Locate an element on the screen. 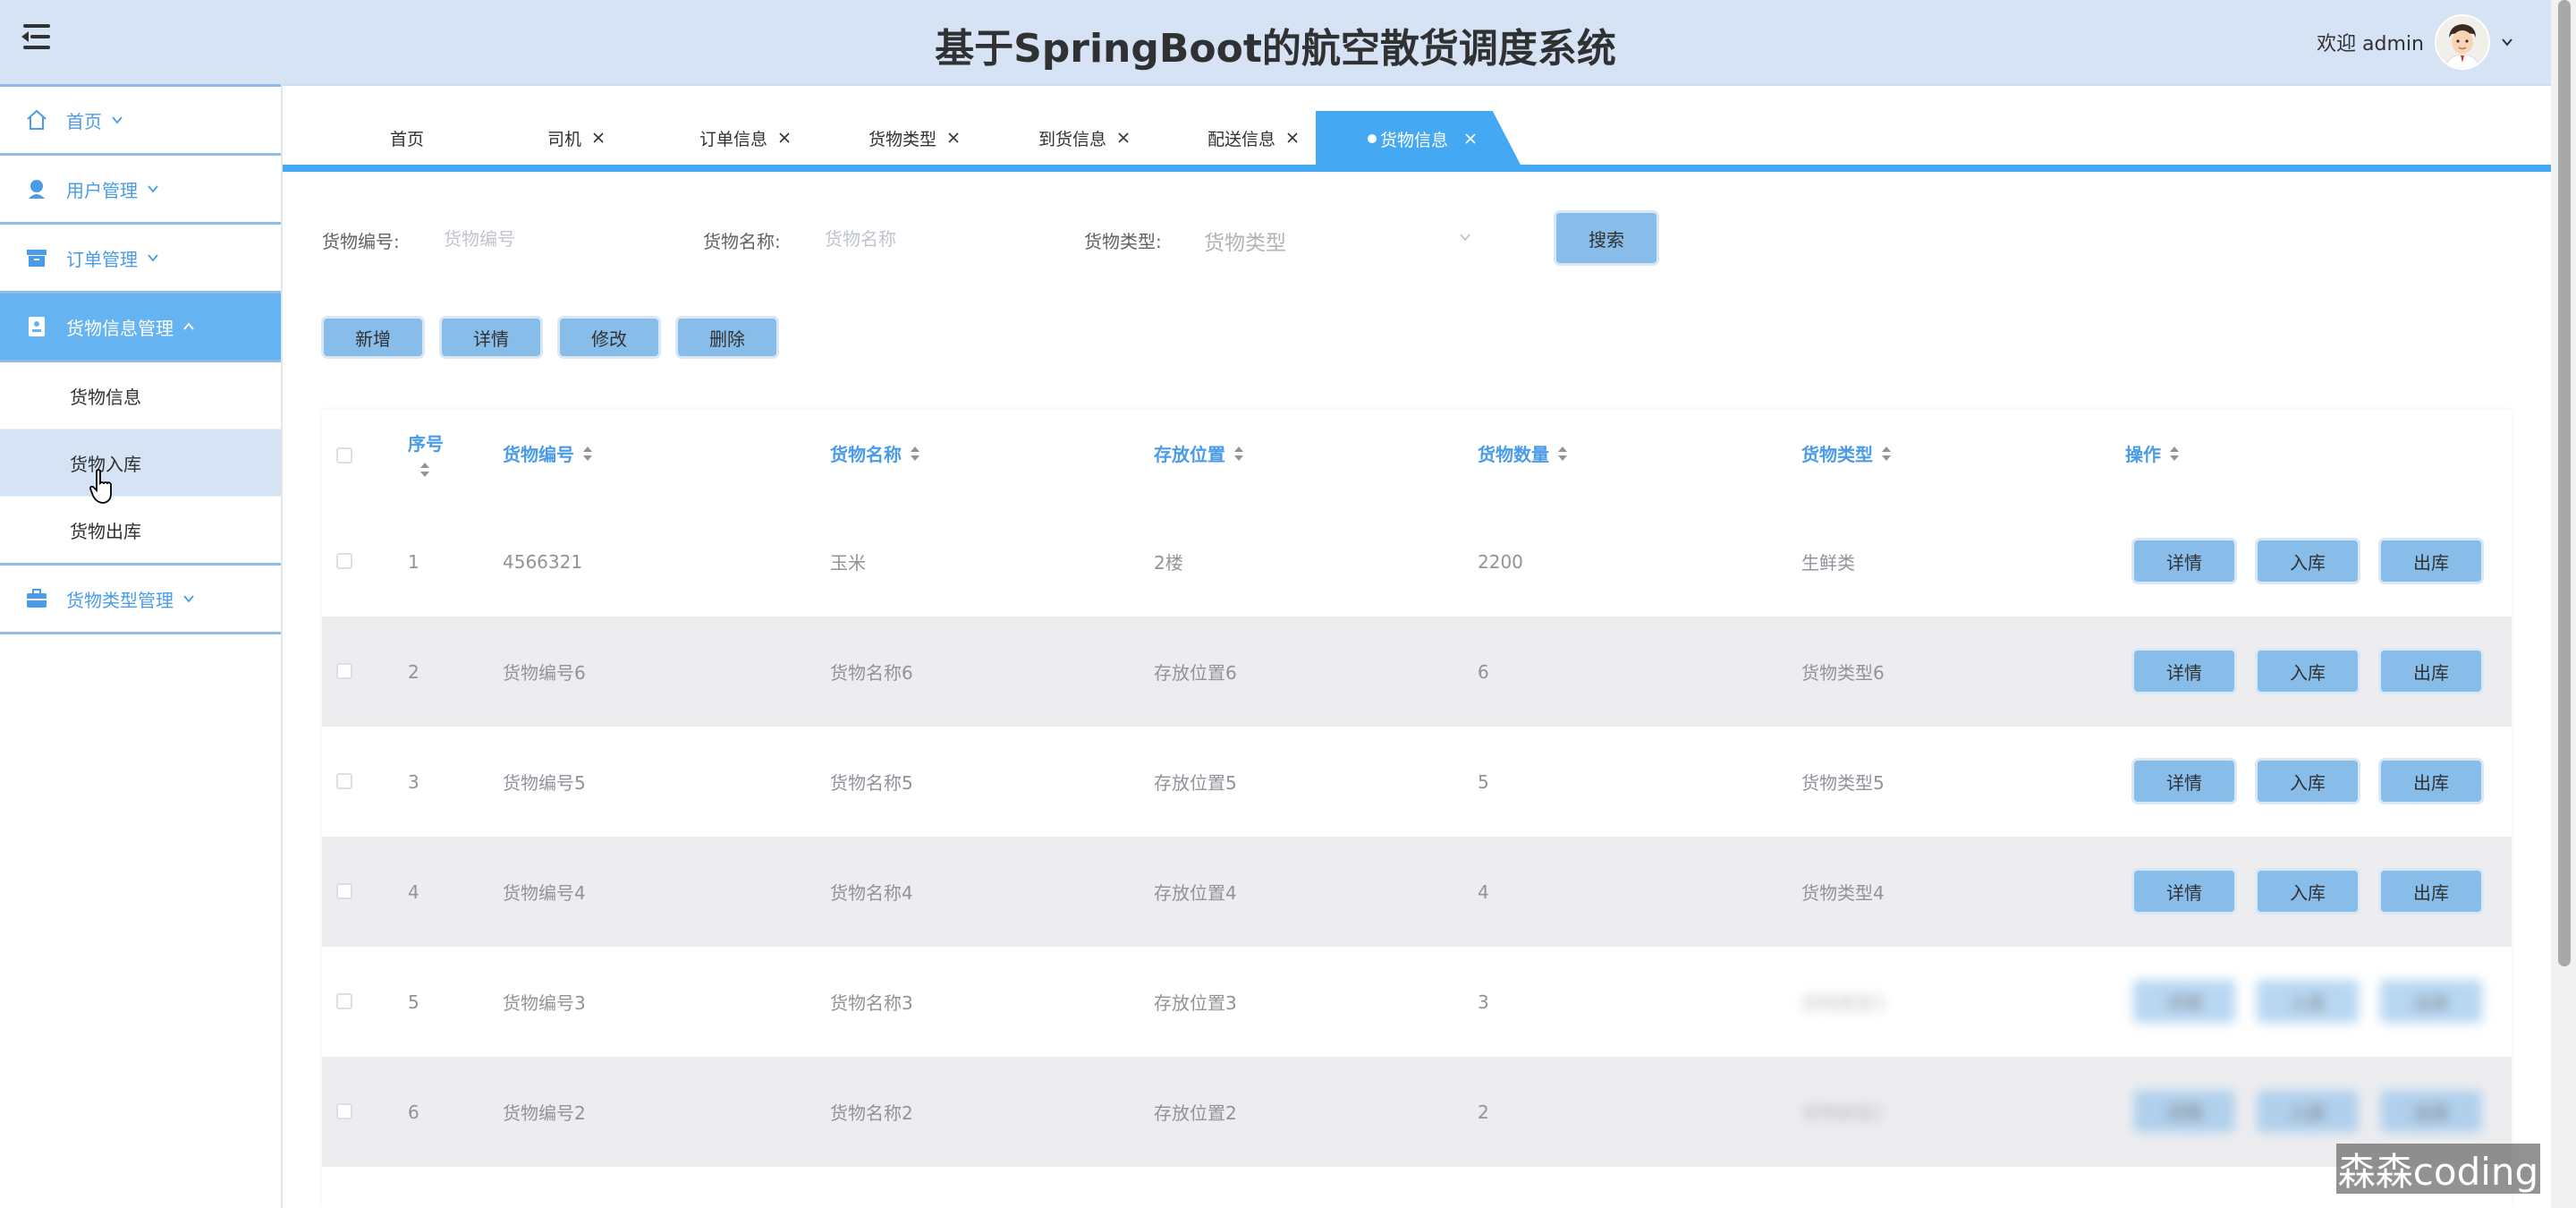 This screenshot has width=2576, height=1208. sidebar-item-goods-info: 货物信息管理 is located at coordinates (140, 327).